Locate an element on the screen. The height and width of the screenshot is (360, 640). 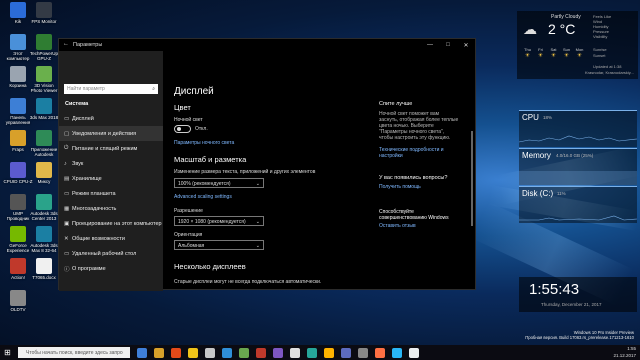
desktop-icon-label: 3D Vision Photo Viewer is located at coordinates (44, 88).